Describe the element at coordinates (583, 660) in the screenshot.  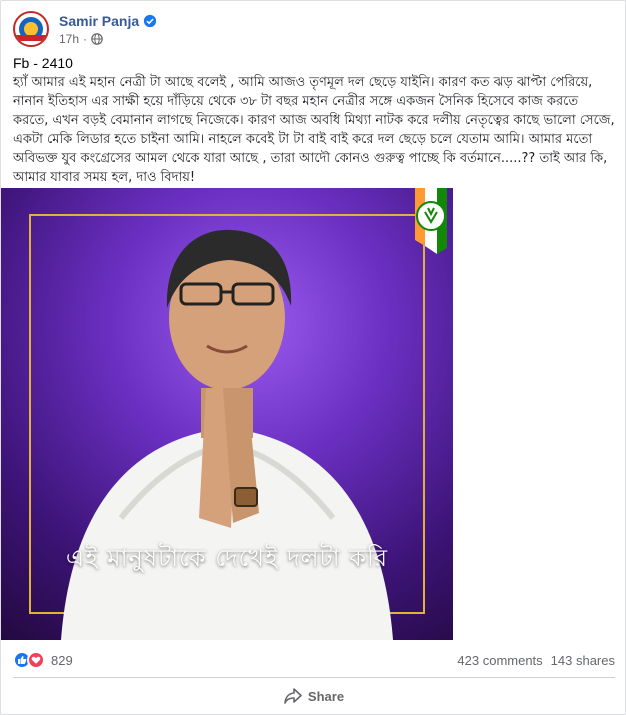
I see `shares-count: 143 shares` at that location.